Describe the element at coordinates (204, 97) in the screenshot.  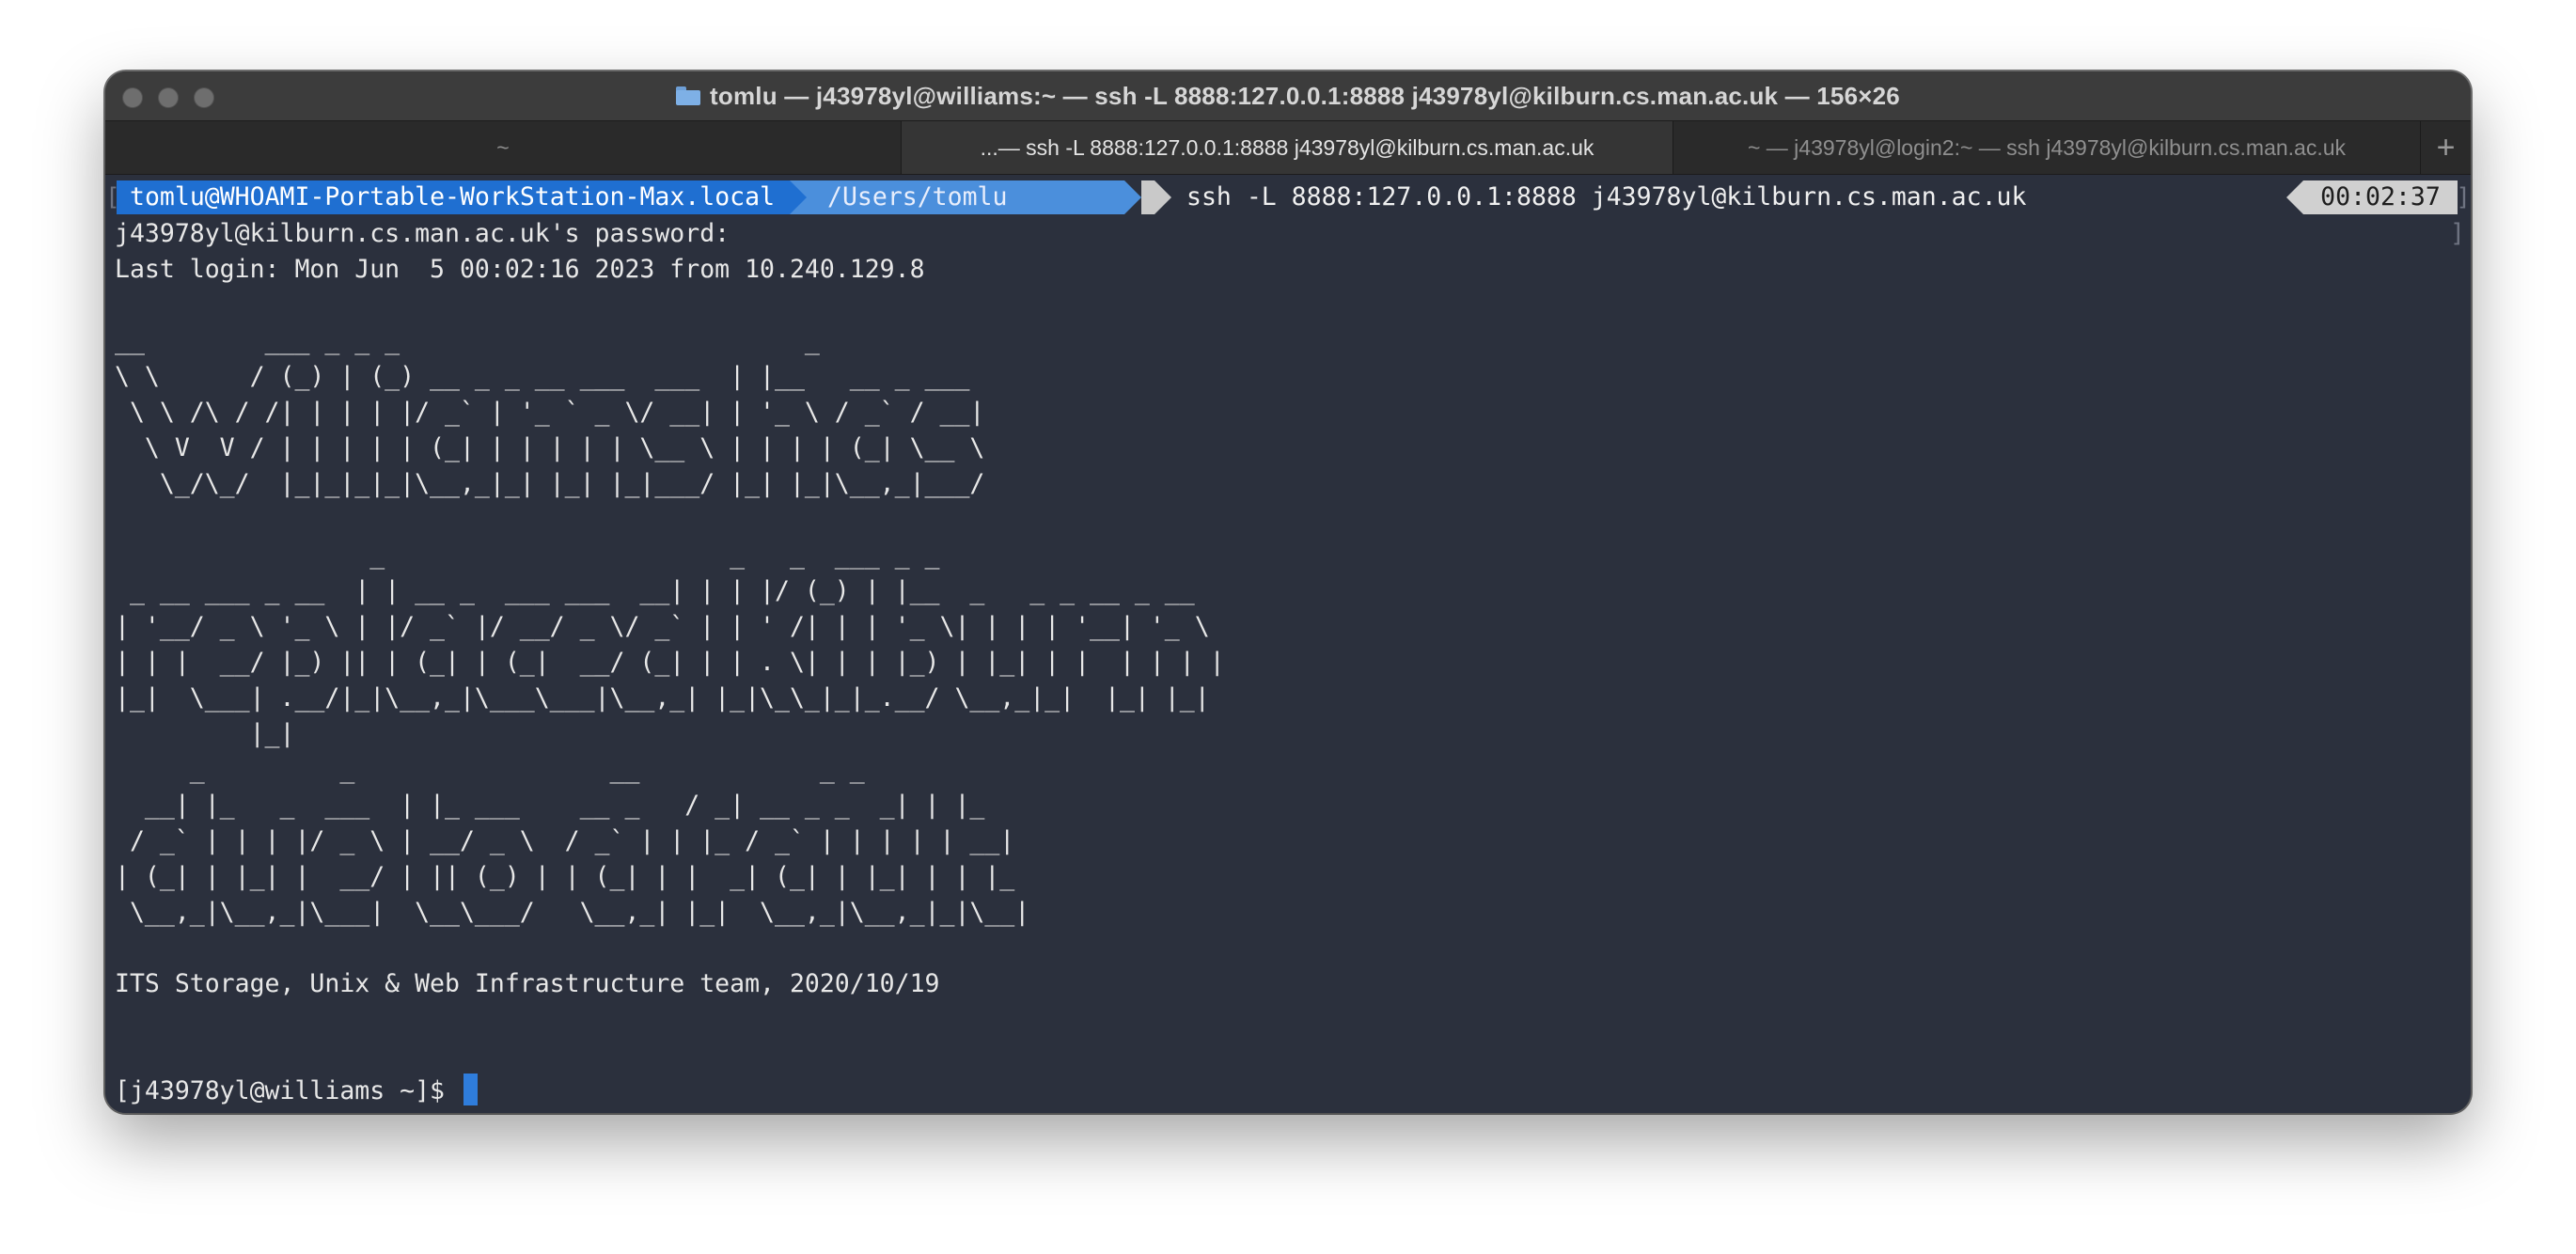
I see `zoom-button` at that location.